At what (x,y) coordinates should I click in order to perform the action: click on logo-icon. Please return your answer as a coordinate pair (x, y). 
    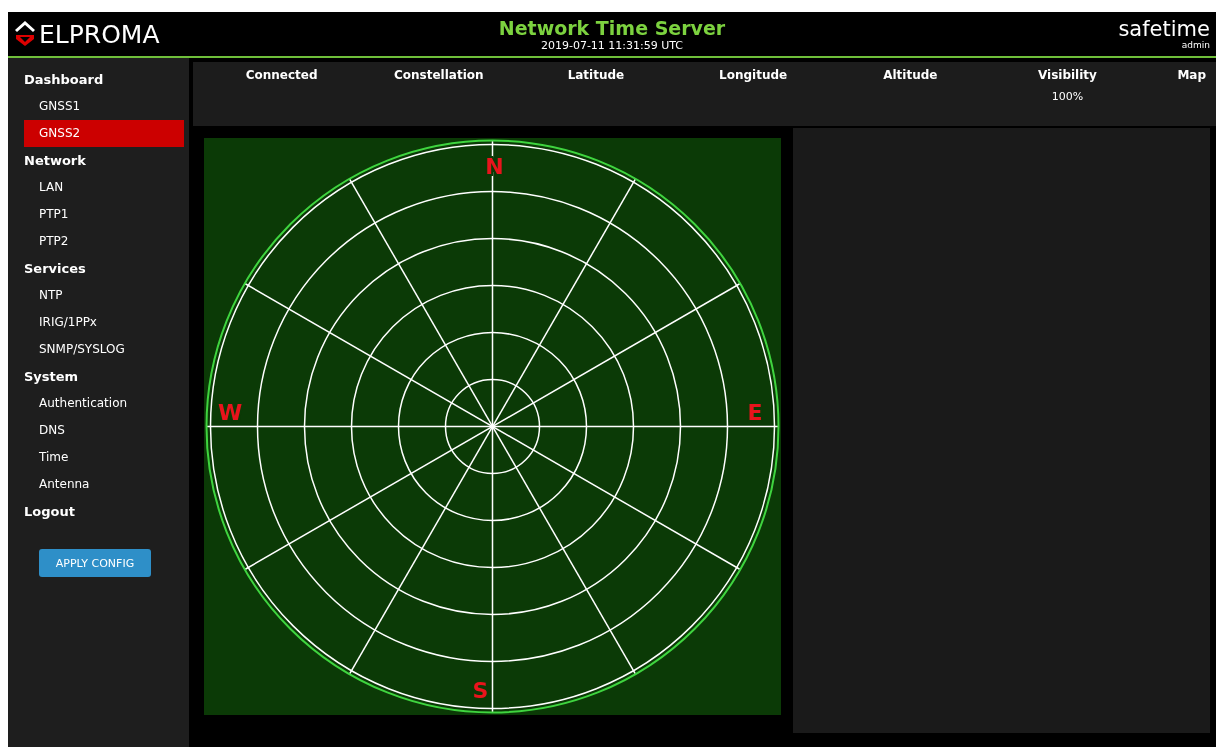
    Looking at the image, I should click on (25, 34).